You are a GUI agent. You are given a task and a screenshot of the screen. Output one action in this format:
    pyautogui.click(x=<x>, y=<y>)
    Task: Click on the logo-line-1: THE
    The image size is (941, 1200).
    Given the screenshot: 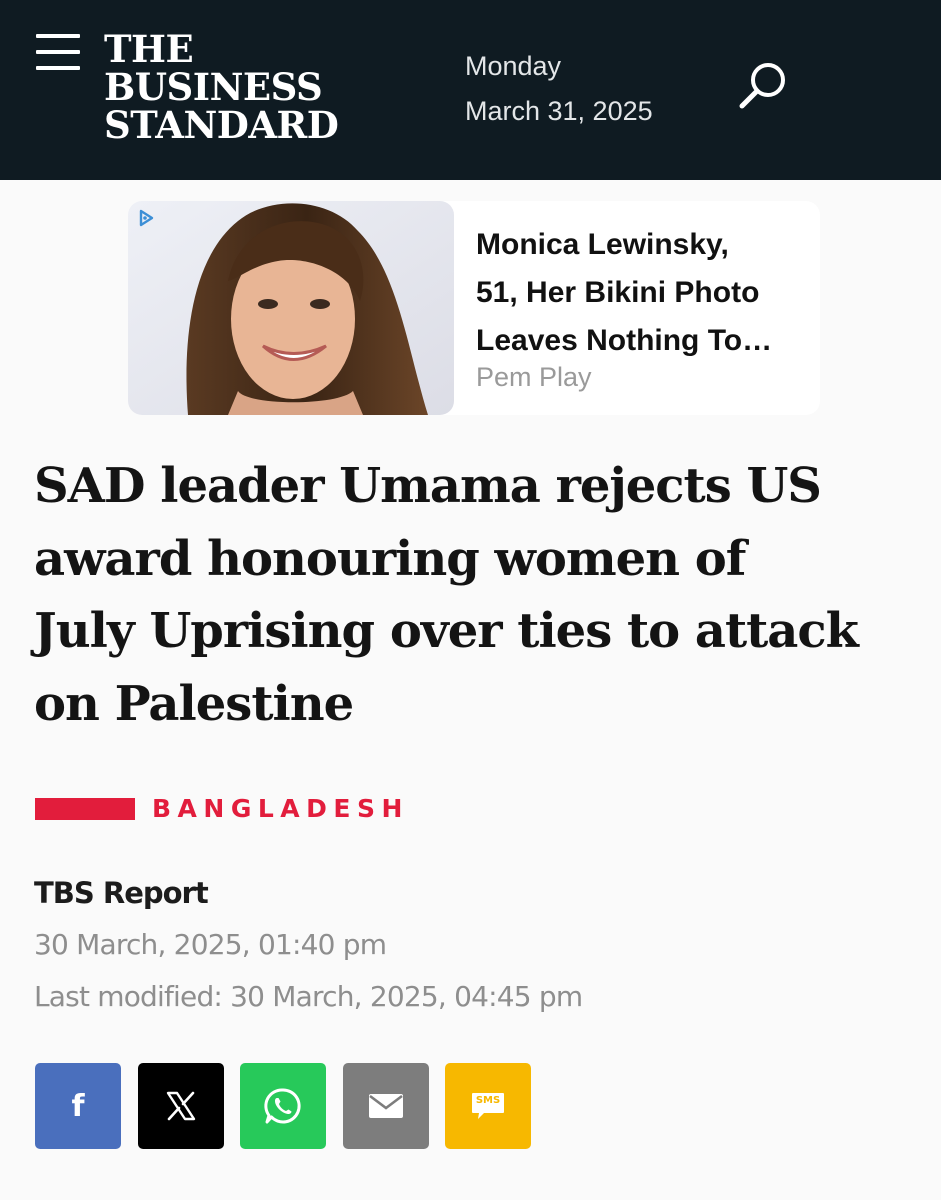 What is the action you would take?
    pyautogui.click(x=149, y=49)
    